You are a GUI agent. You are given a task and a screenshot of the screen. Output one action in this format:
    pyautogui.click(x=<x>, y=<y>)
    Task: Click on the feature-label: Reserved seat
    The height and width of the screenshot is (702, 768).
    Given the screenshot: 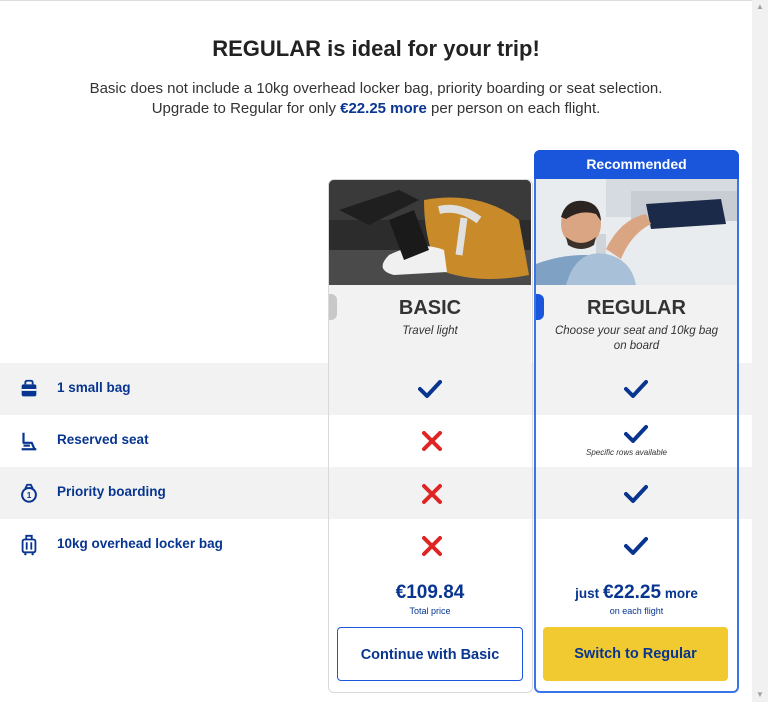 What is the action you would take?
    pyautogui.click(x=103, y=439)
    